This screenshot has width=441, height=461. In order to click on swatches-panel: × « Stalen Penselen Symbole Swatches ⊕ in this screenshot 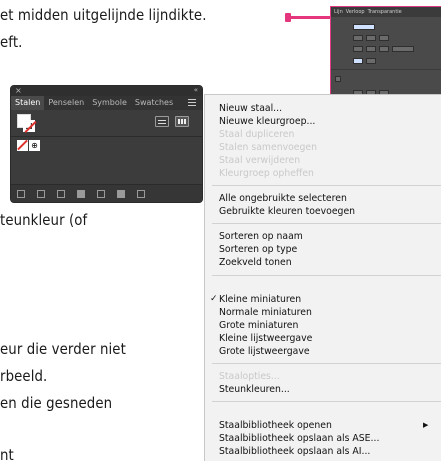, I will do `click(106, 144)`.